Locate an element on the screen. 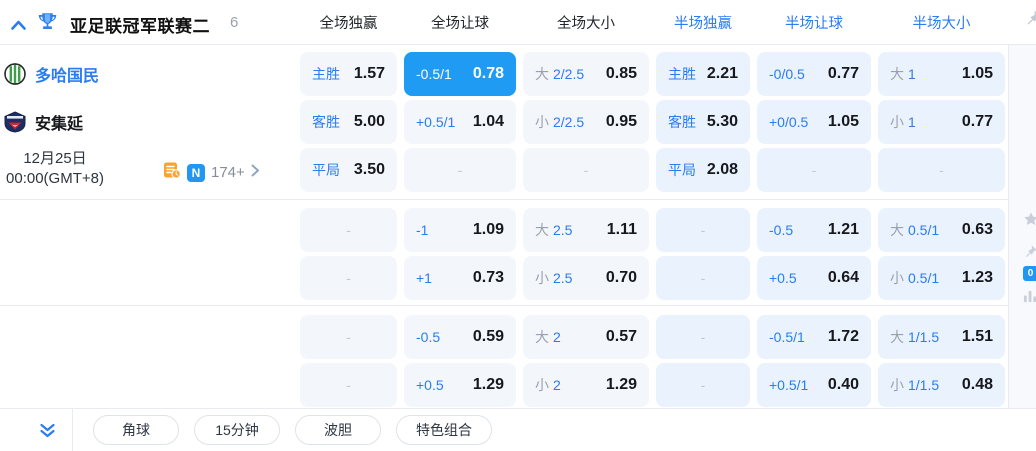  odds-cell-g2-r1-c4: +0.5/1 0.40 is located at coordinates (814, 385).